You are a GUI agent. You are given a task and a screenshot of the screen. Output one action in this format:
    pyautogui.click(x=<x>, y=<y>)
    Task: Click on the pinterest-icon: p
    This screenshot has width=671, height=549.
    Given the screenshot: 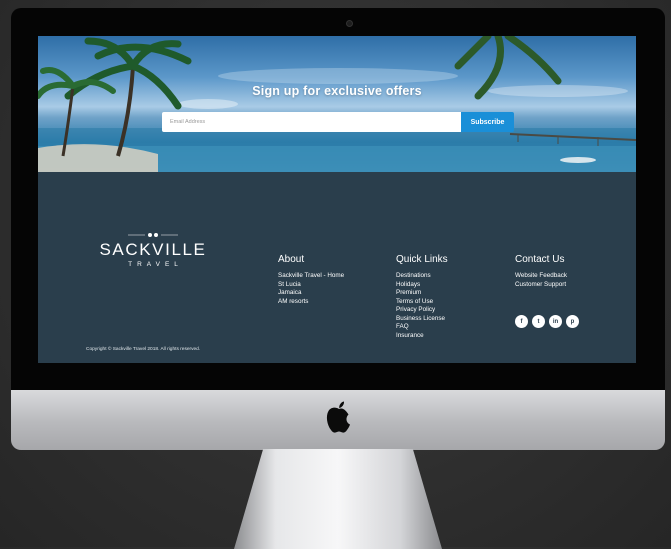 What is the action you would take?
    pyautogui.click(x=572, y=321)
    